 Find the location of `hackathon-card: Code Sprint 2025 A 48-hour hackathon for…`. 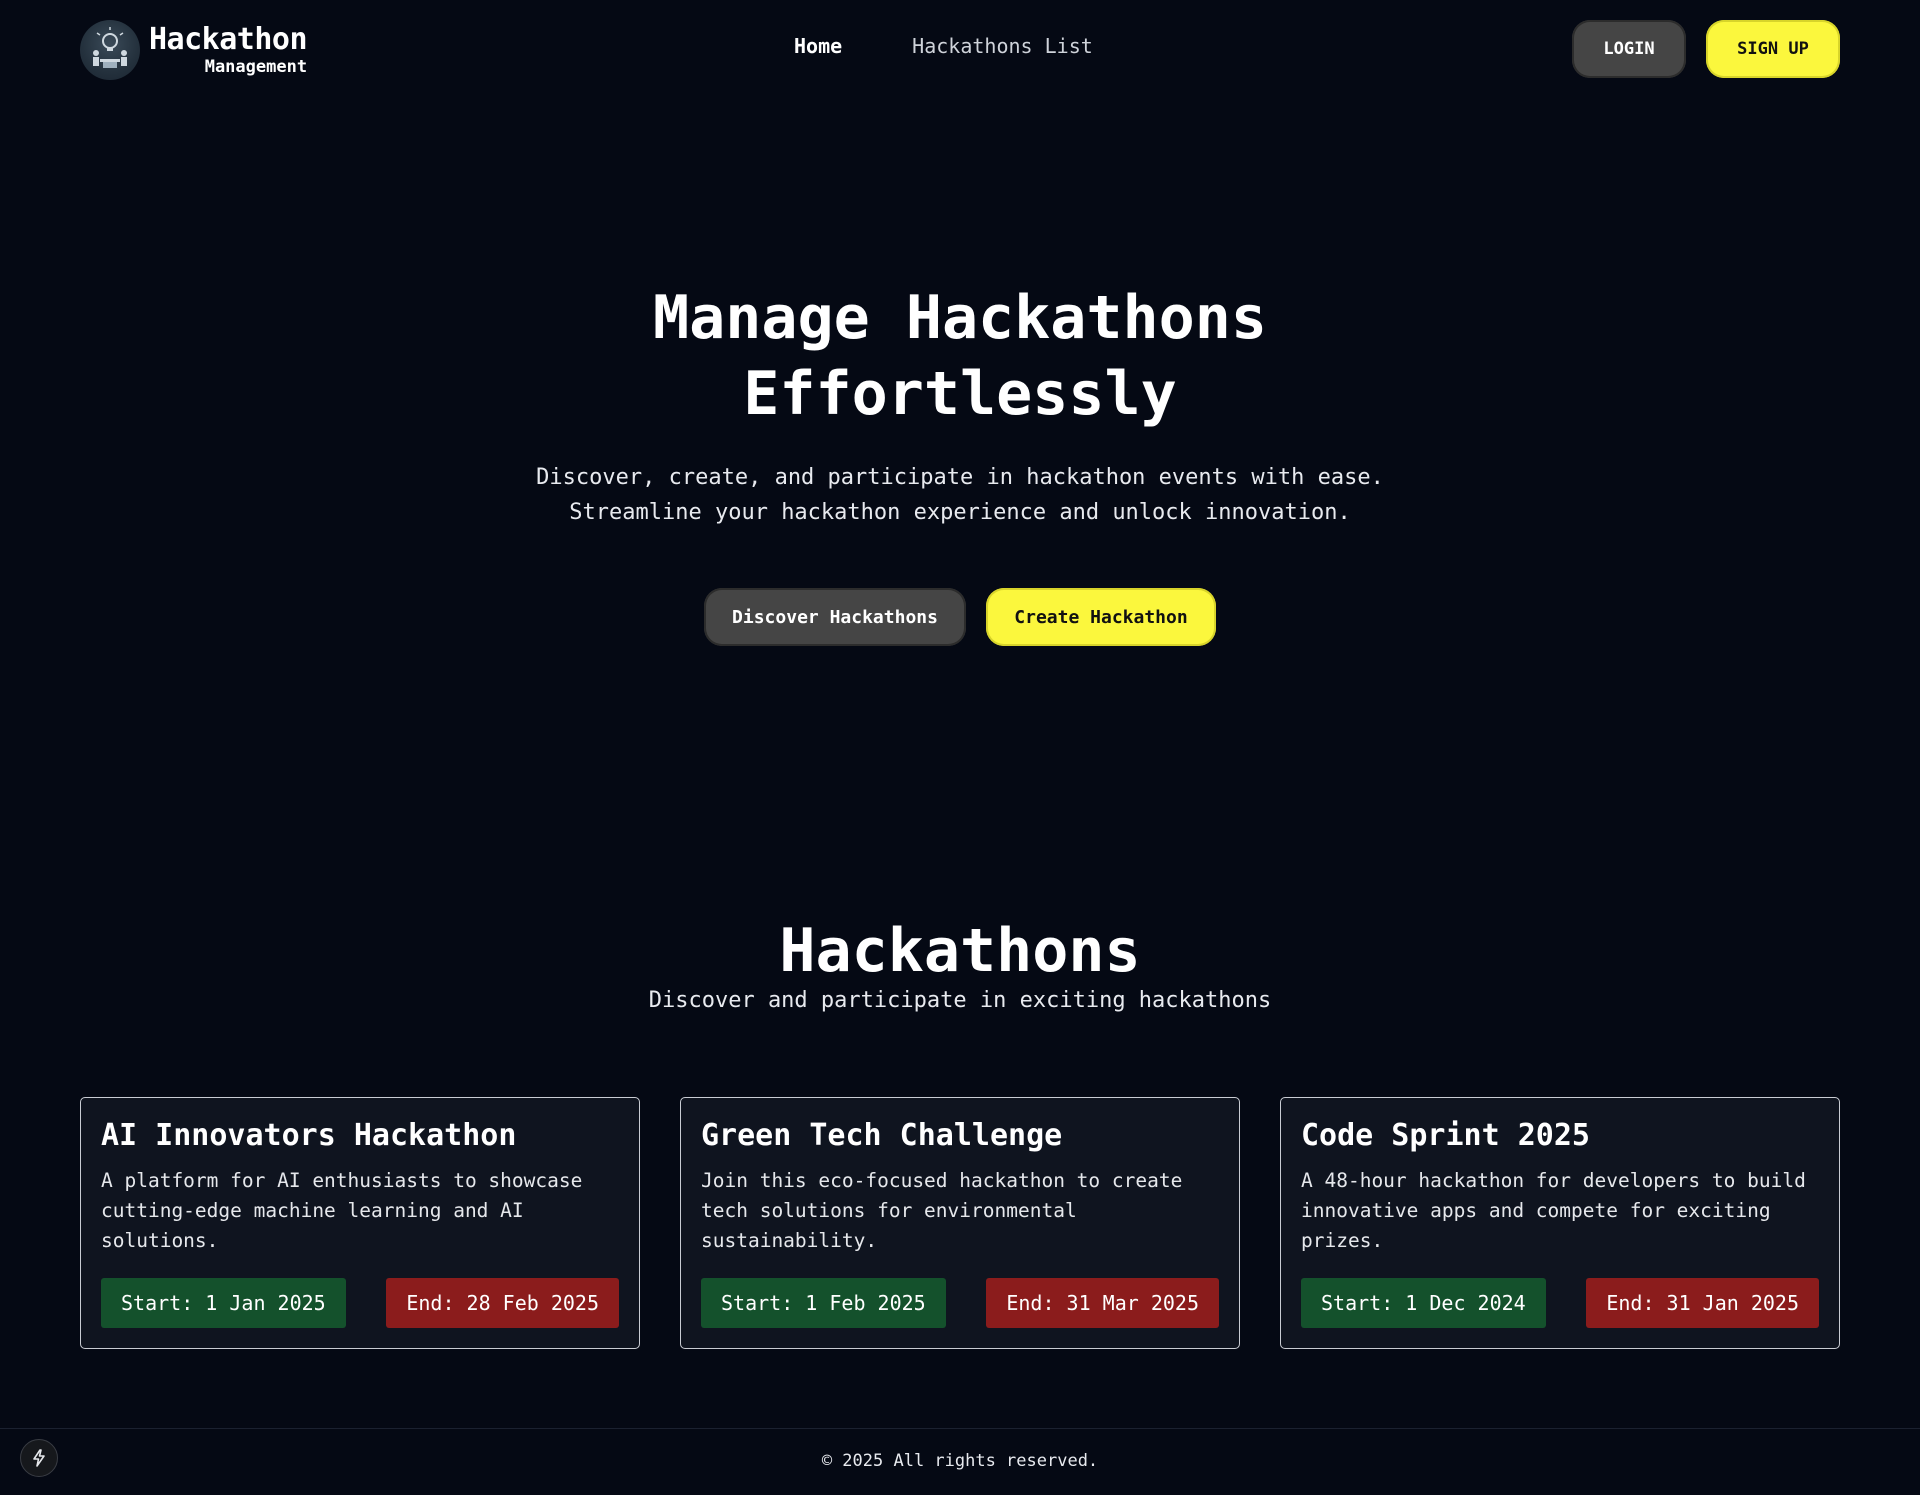

hackathon-card: Code Sprint 2025 A 48-hour hackathon for… is located at coordinates (1560, 1223).